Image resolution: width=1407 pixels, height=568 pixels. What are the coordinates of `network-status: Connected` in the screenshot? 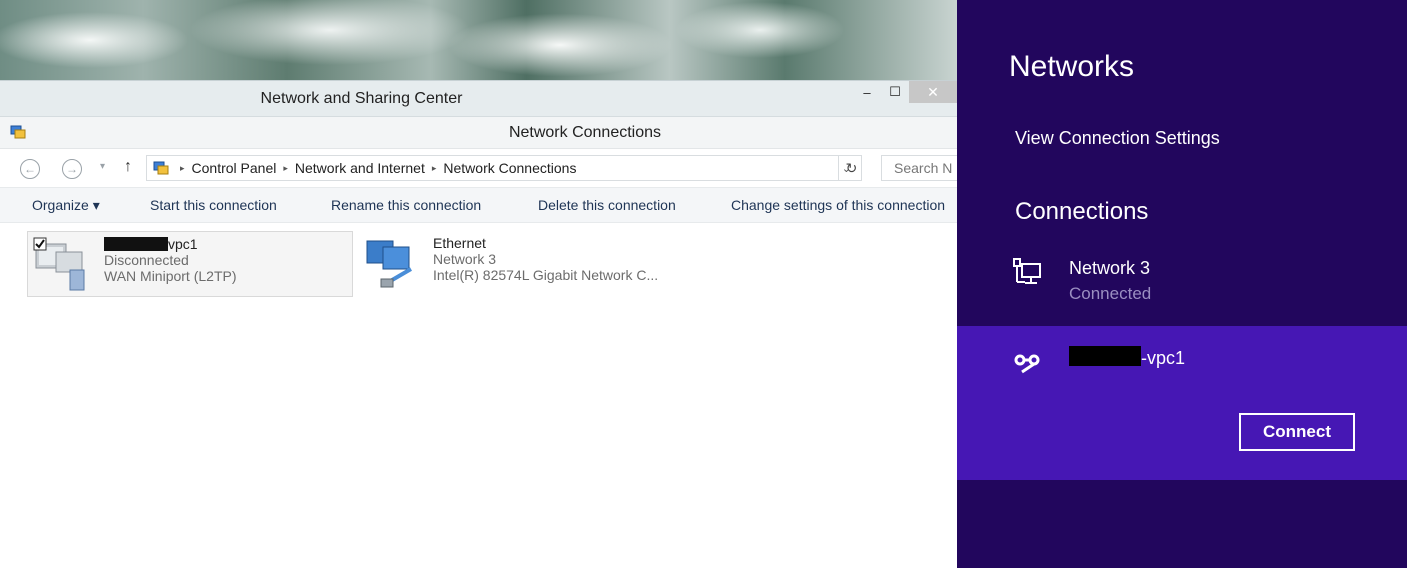 It's located at (1110, 293).